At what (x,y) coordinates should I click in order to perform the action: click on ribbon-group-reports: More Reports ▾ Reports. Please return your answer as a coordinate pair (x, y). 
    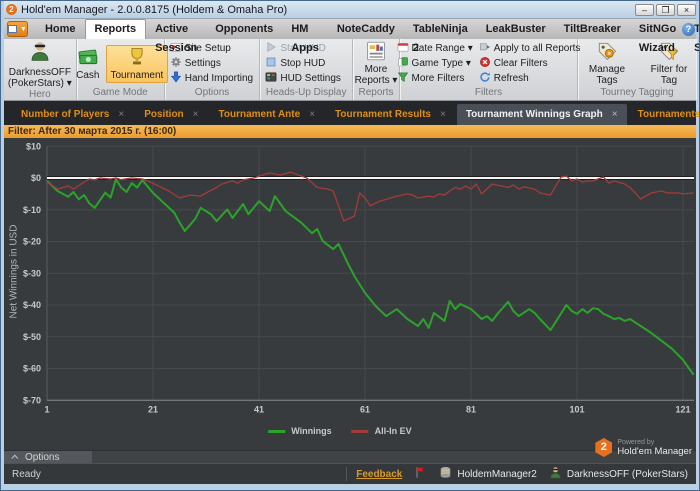
    Looking at the image, I should click on (376, 69).